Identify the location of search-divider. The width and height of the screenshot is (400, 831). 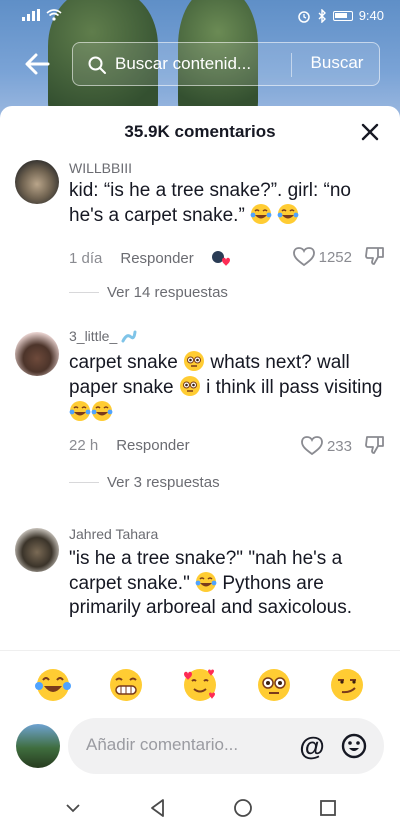
(291, 65).